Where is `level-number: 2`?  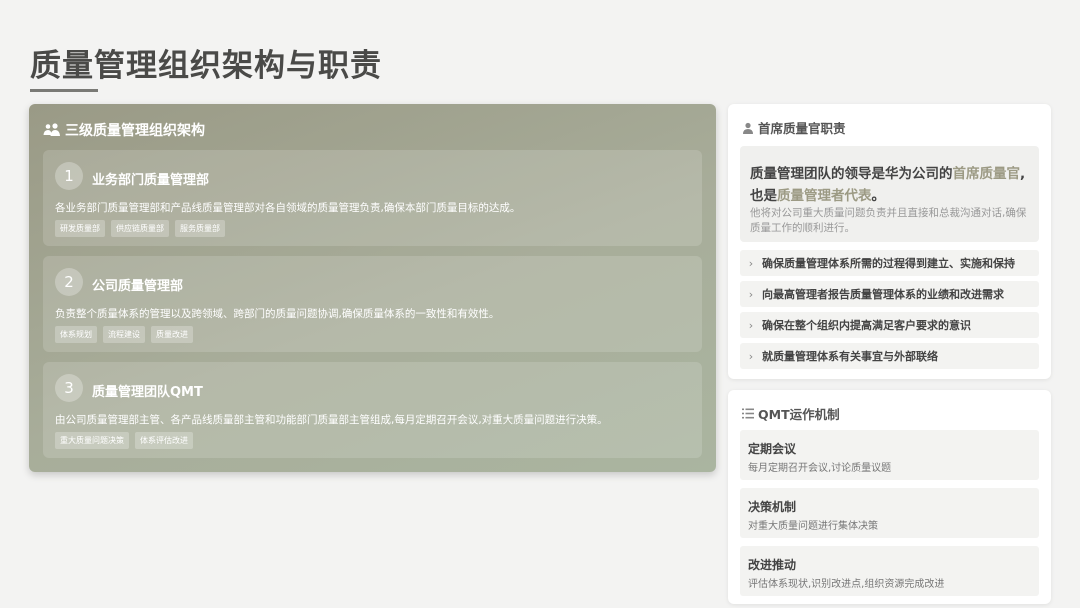
level-number: 2 is located at coordinates (69, 282).